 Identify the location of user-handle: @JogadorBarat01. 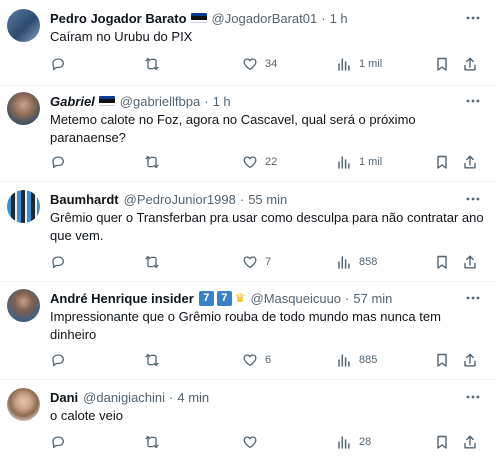
(265, 18).